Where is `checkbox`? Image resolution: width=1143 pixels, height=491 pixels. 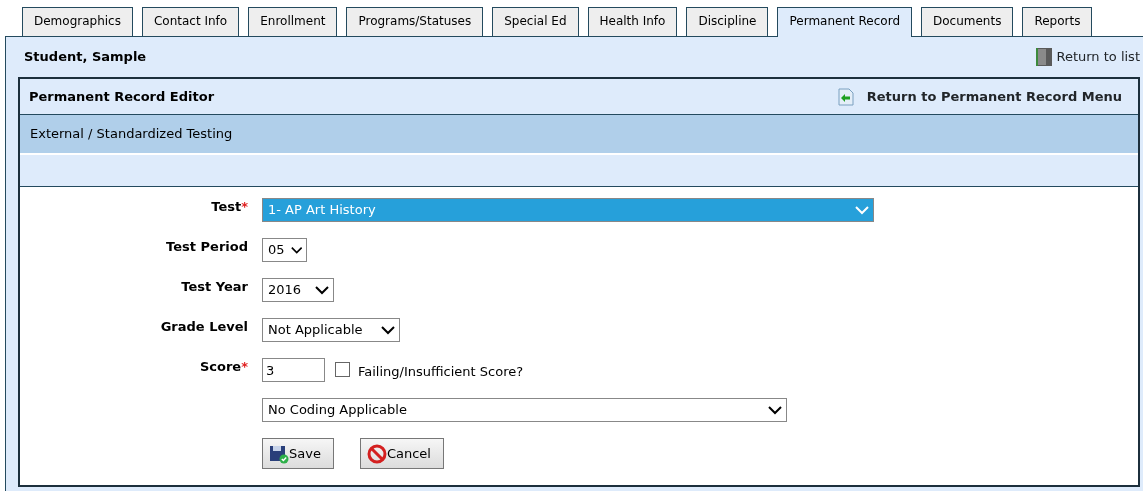 checkbox is located at coordinates (342, 369).